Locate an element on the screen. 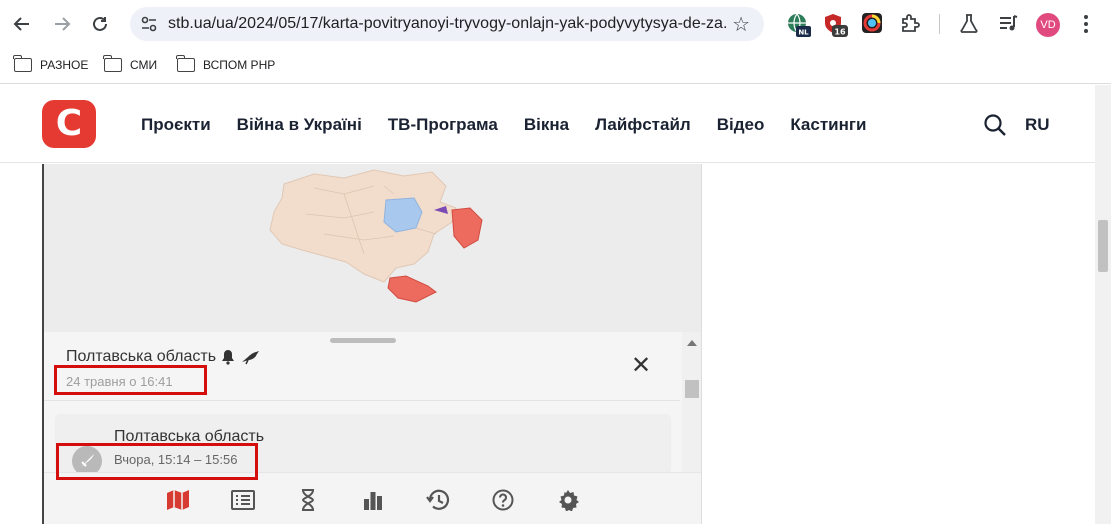  page-scrollbar is located at coordinates (1103, 304).